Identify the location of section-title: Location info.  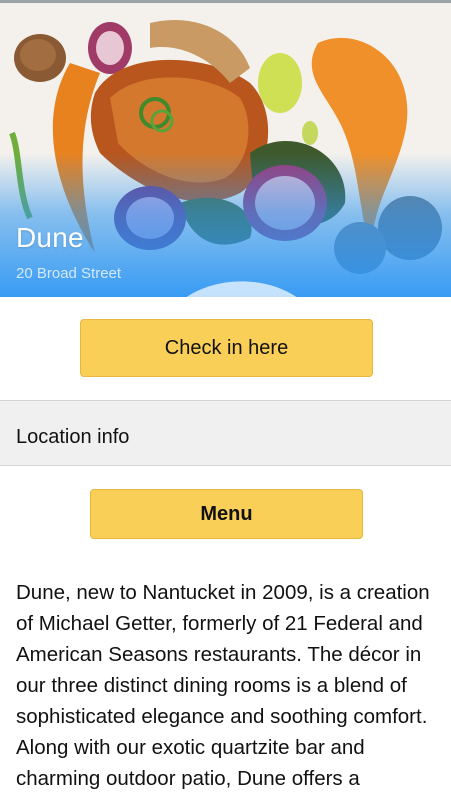
(73, 437).